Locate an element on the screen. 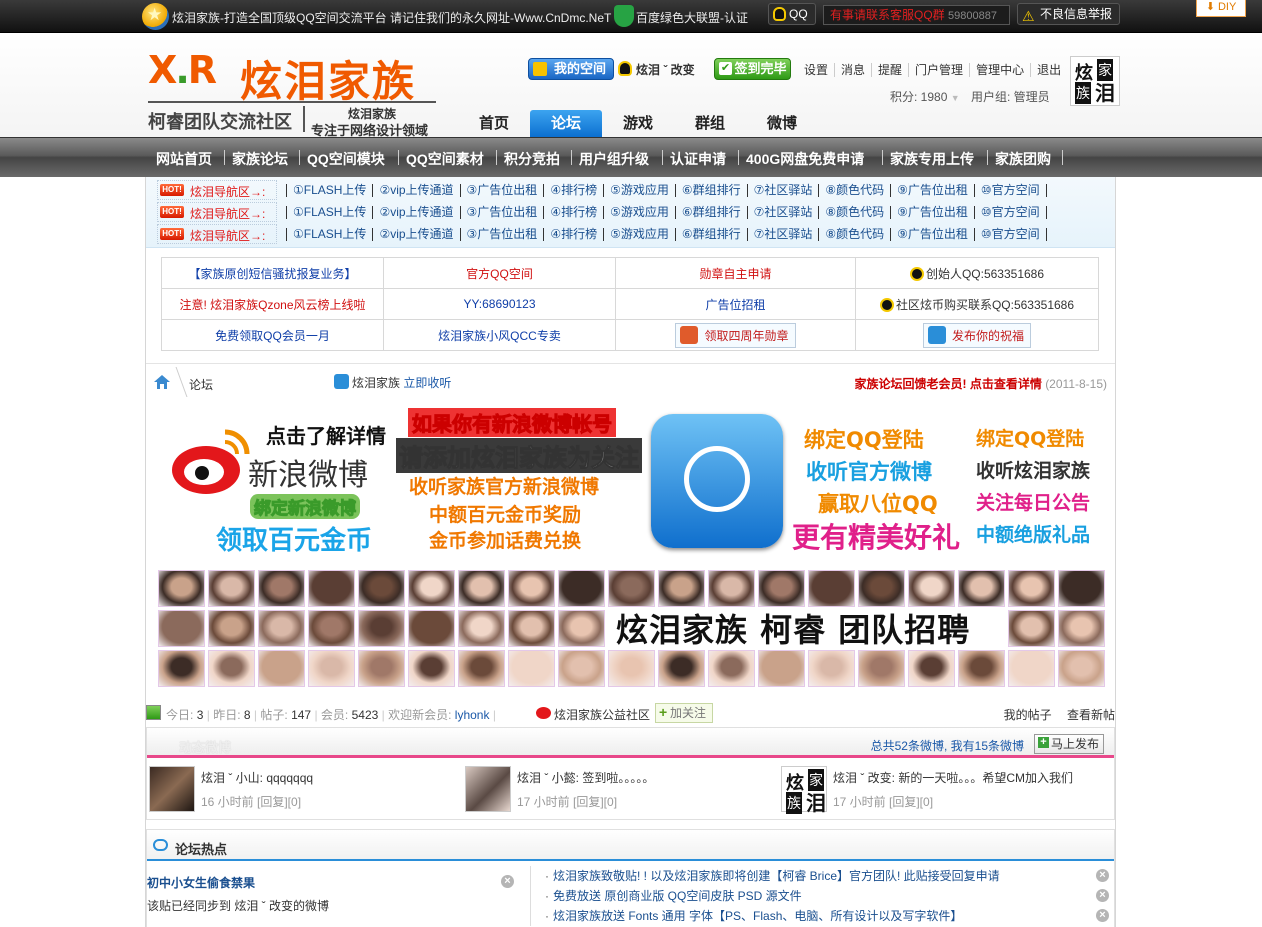 The width and height of the screenshot is (1262, 927). menu-settings: 设置 is located at coordinates (816, 70).